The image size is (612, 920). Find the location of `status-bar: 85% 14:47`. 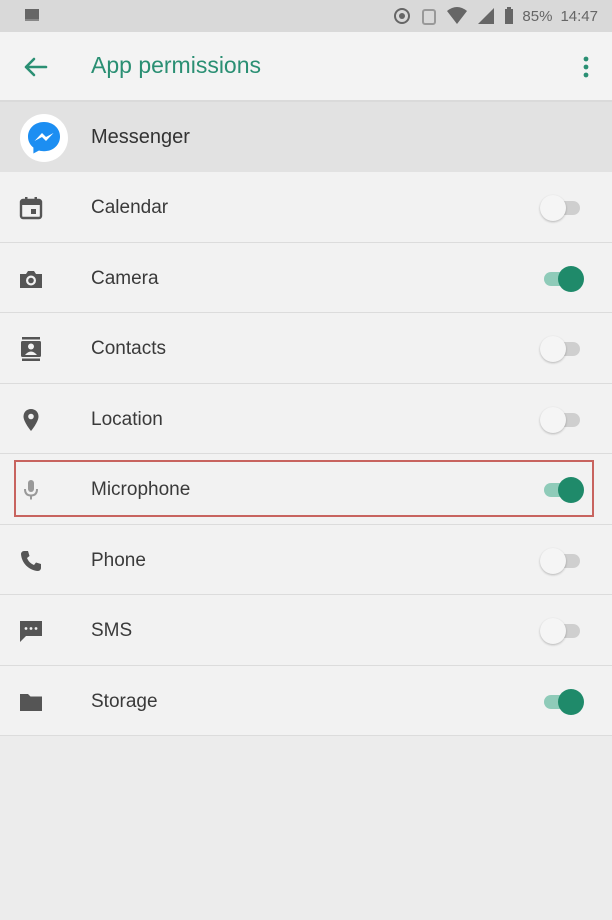

status-bar: 85% 14:47 is located at coordinates (306, 16).